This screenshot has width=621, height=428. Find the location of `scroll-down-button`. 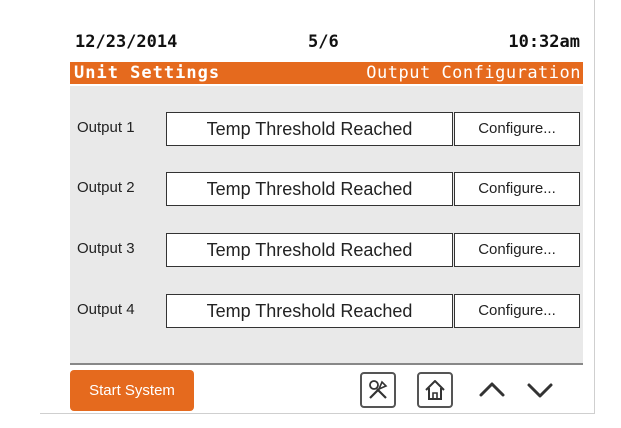

scroll-down-button is located at coordinates (540, 390).